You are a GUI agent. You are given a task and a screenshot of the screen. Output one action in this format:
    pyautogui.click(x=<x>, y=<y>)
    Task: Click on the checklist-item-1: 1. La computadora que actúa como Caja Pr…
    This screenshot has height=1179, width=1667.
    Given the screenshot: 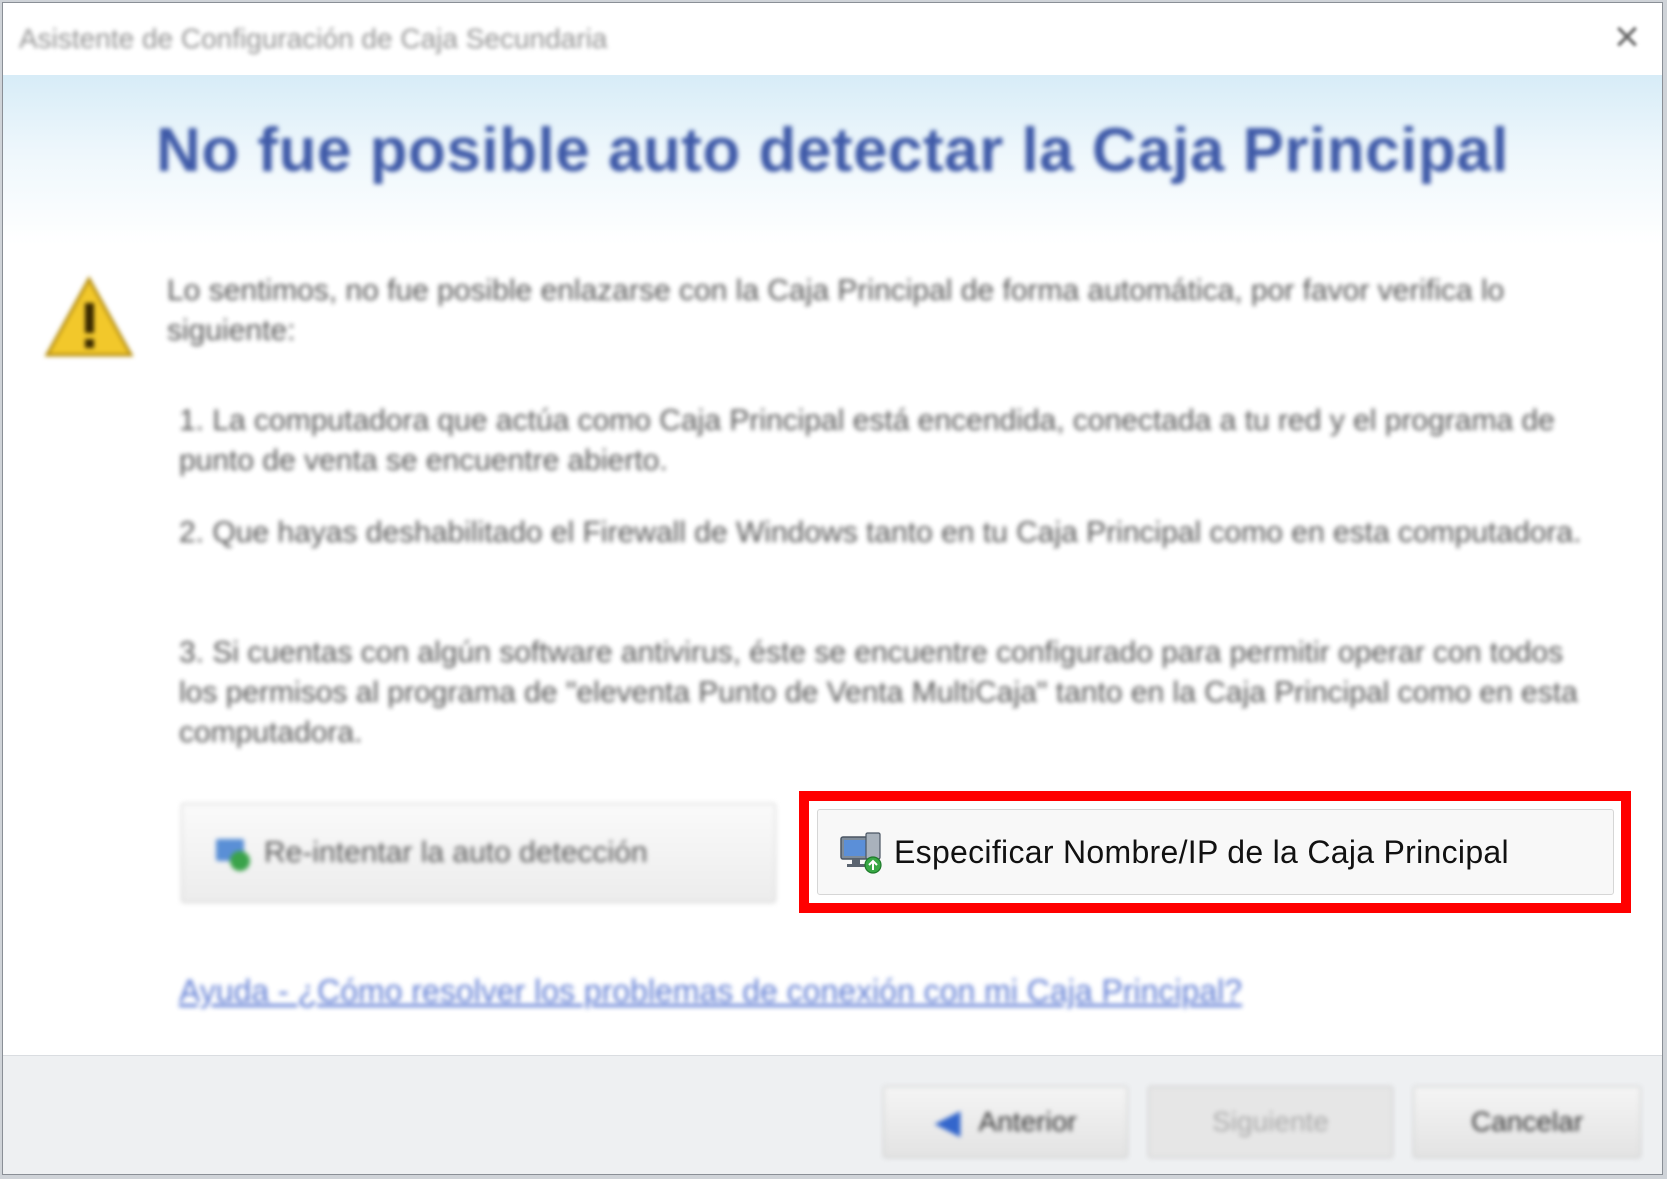 What is the action you would take?
    pyautogui.click(x=867, y=440)
    